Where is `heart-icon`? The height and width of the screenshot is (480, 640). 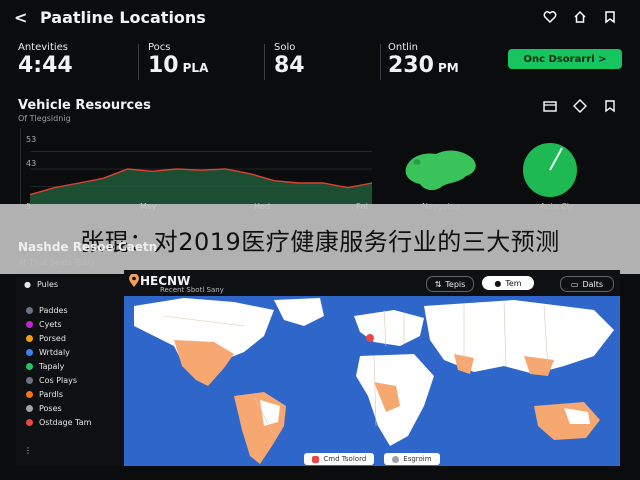
heart-icon is located at coordinates (550, 17).